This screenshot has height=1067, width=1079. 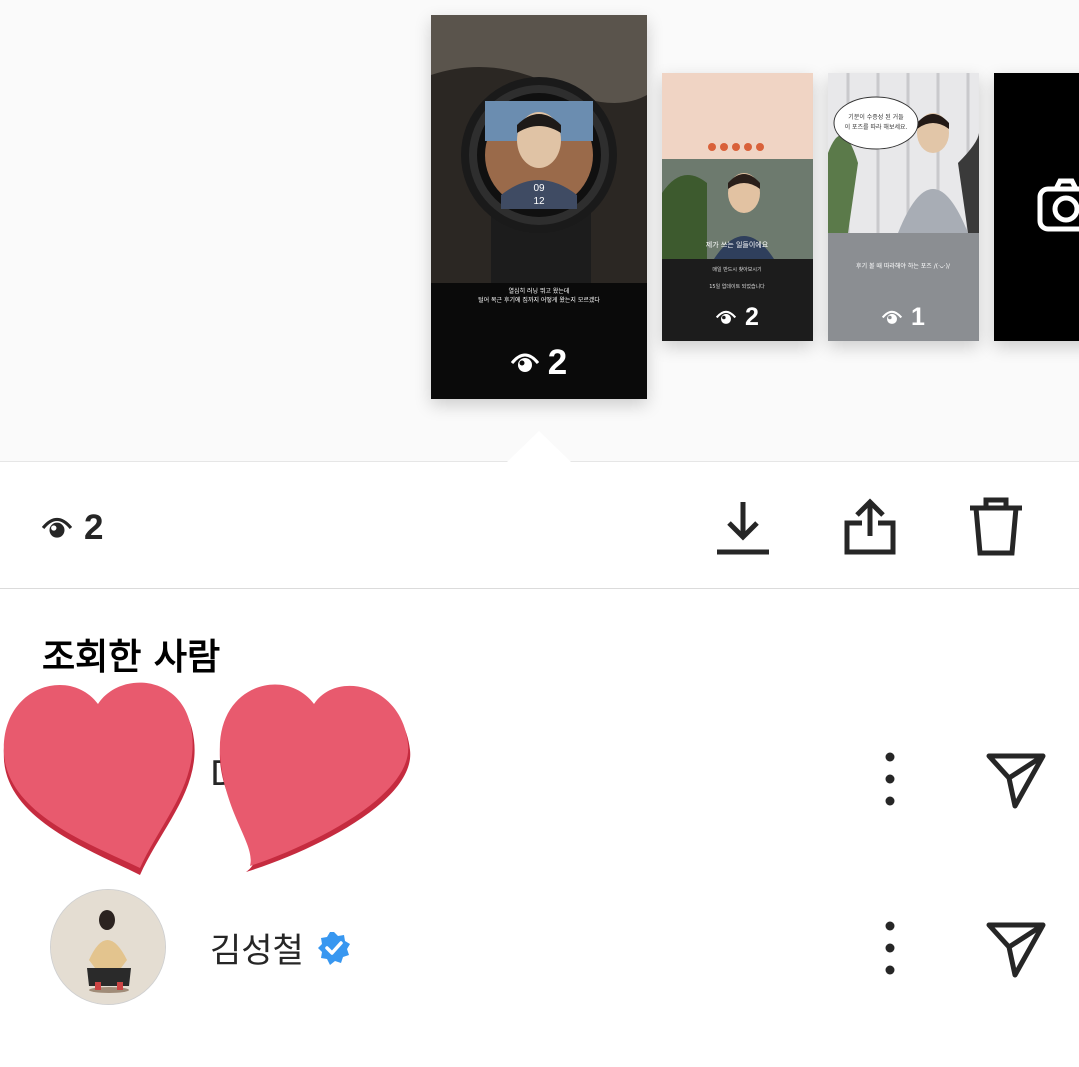 I want to click on action-bar-divider, so click(x=539, y=588).